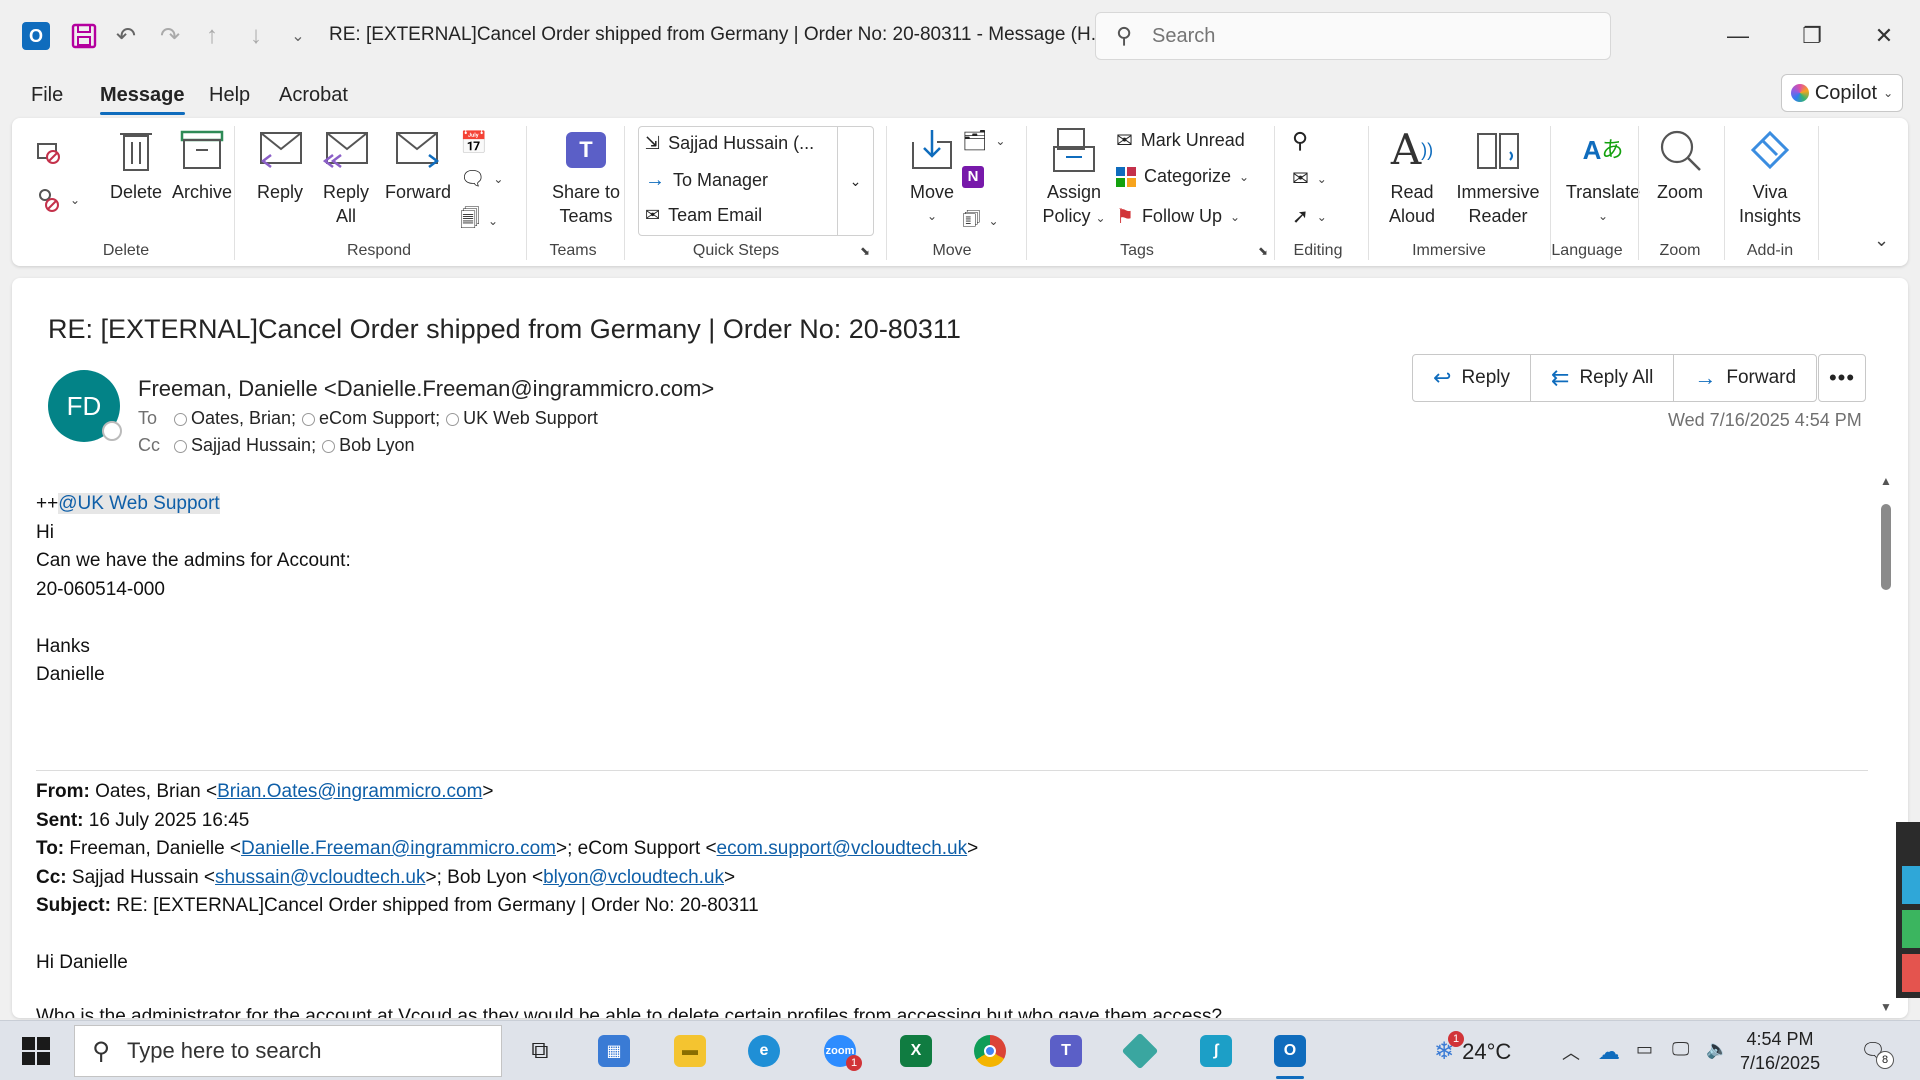 Image resolution: width=1920 pixels, height=1080 pixels. I want to click on categorize-button: Categorize ⌄, so click(1182, 176).